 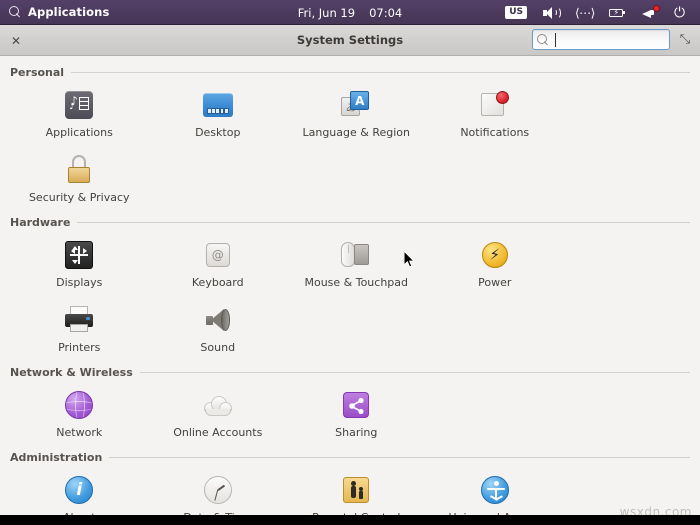 I want to click on applications-menu-label: Applications, so click(x=69, y=12).